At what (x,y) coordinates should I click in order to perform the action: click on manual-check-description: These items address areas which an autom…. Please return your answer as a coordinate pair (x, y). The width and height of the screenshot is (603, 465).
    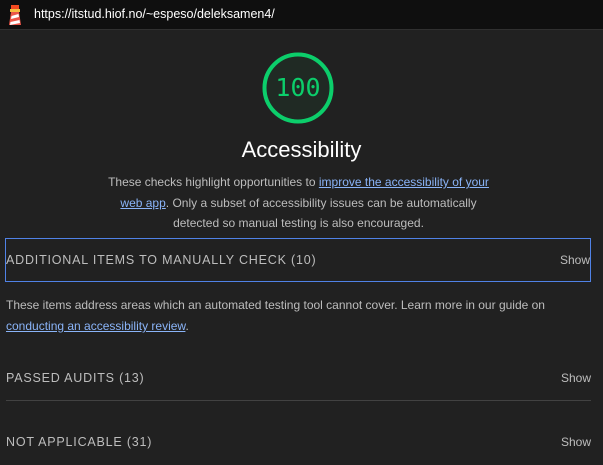
    Looking at the image, I should click on (296, 316).